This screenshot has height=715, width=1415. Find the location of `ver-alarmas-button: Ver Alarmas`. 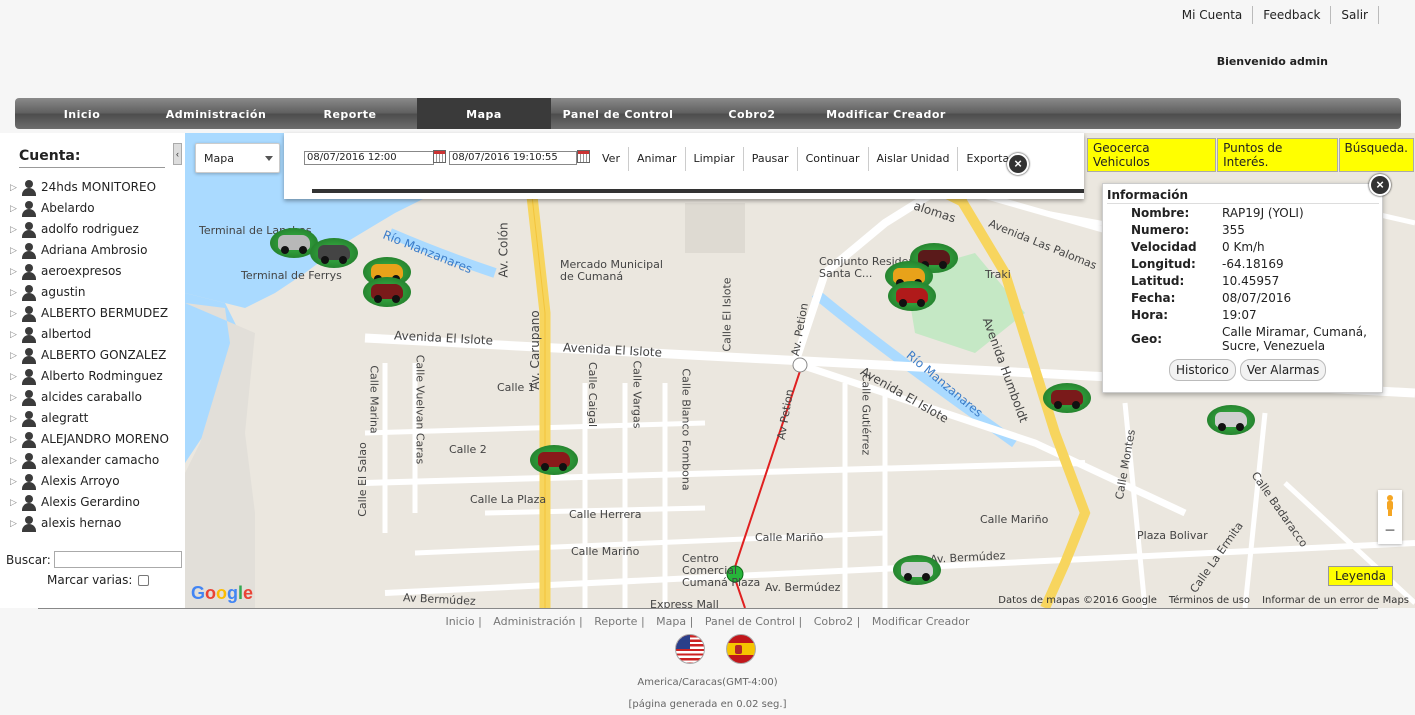

ver-alarmas-button: Ver Alarmas is located at coordinates (1283, 370).